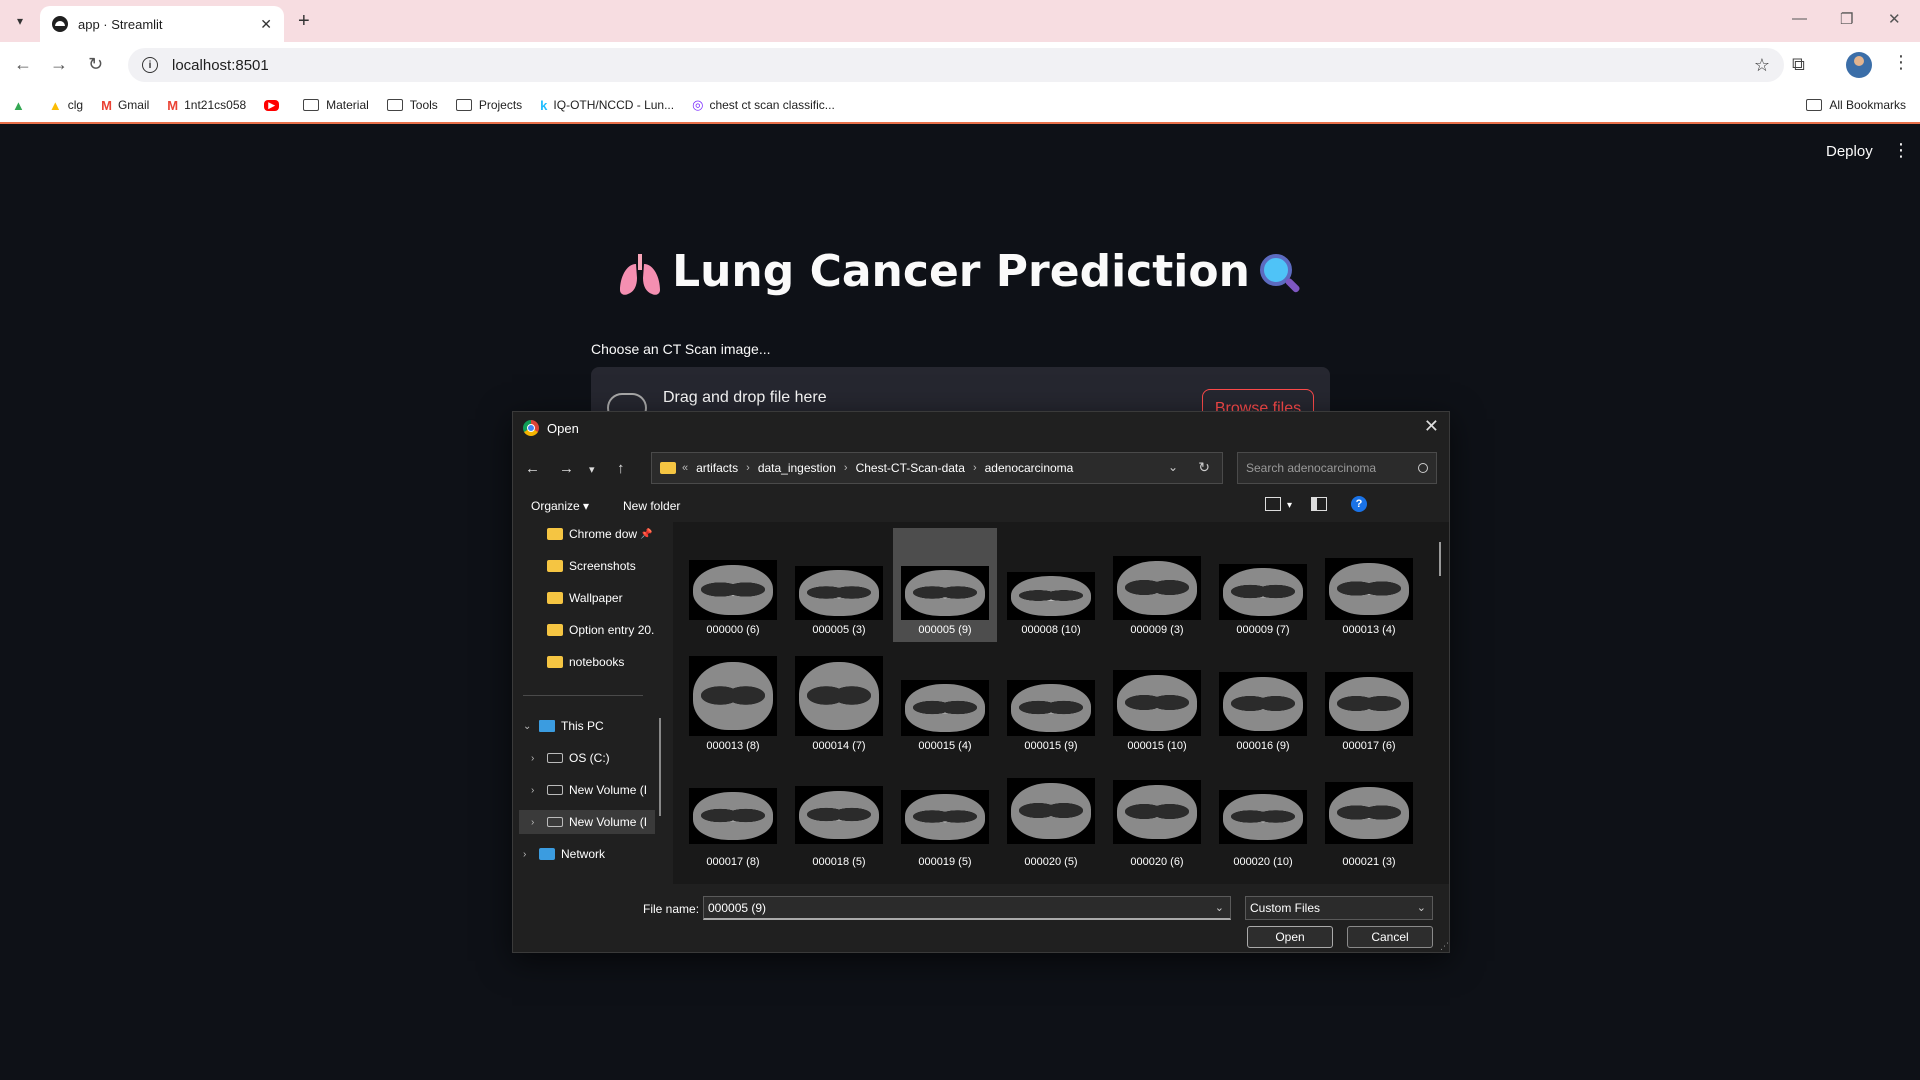 The image size is (1920, 1080). Describe the element at coordinates (570, 758) in the screenshot. I see `nav-item-os-c: › OS (C:)` at that location.